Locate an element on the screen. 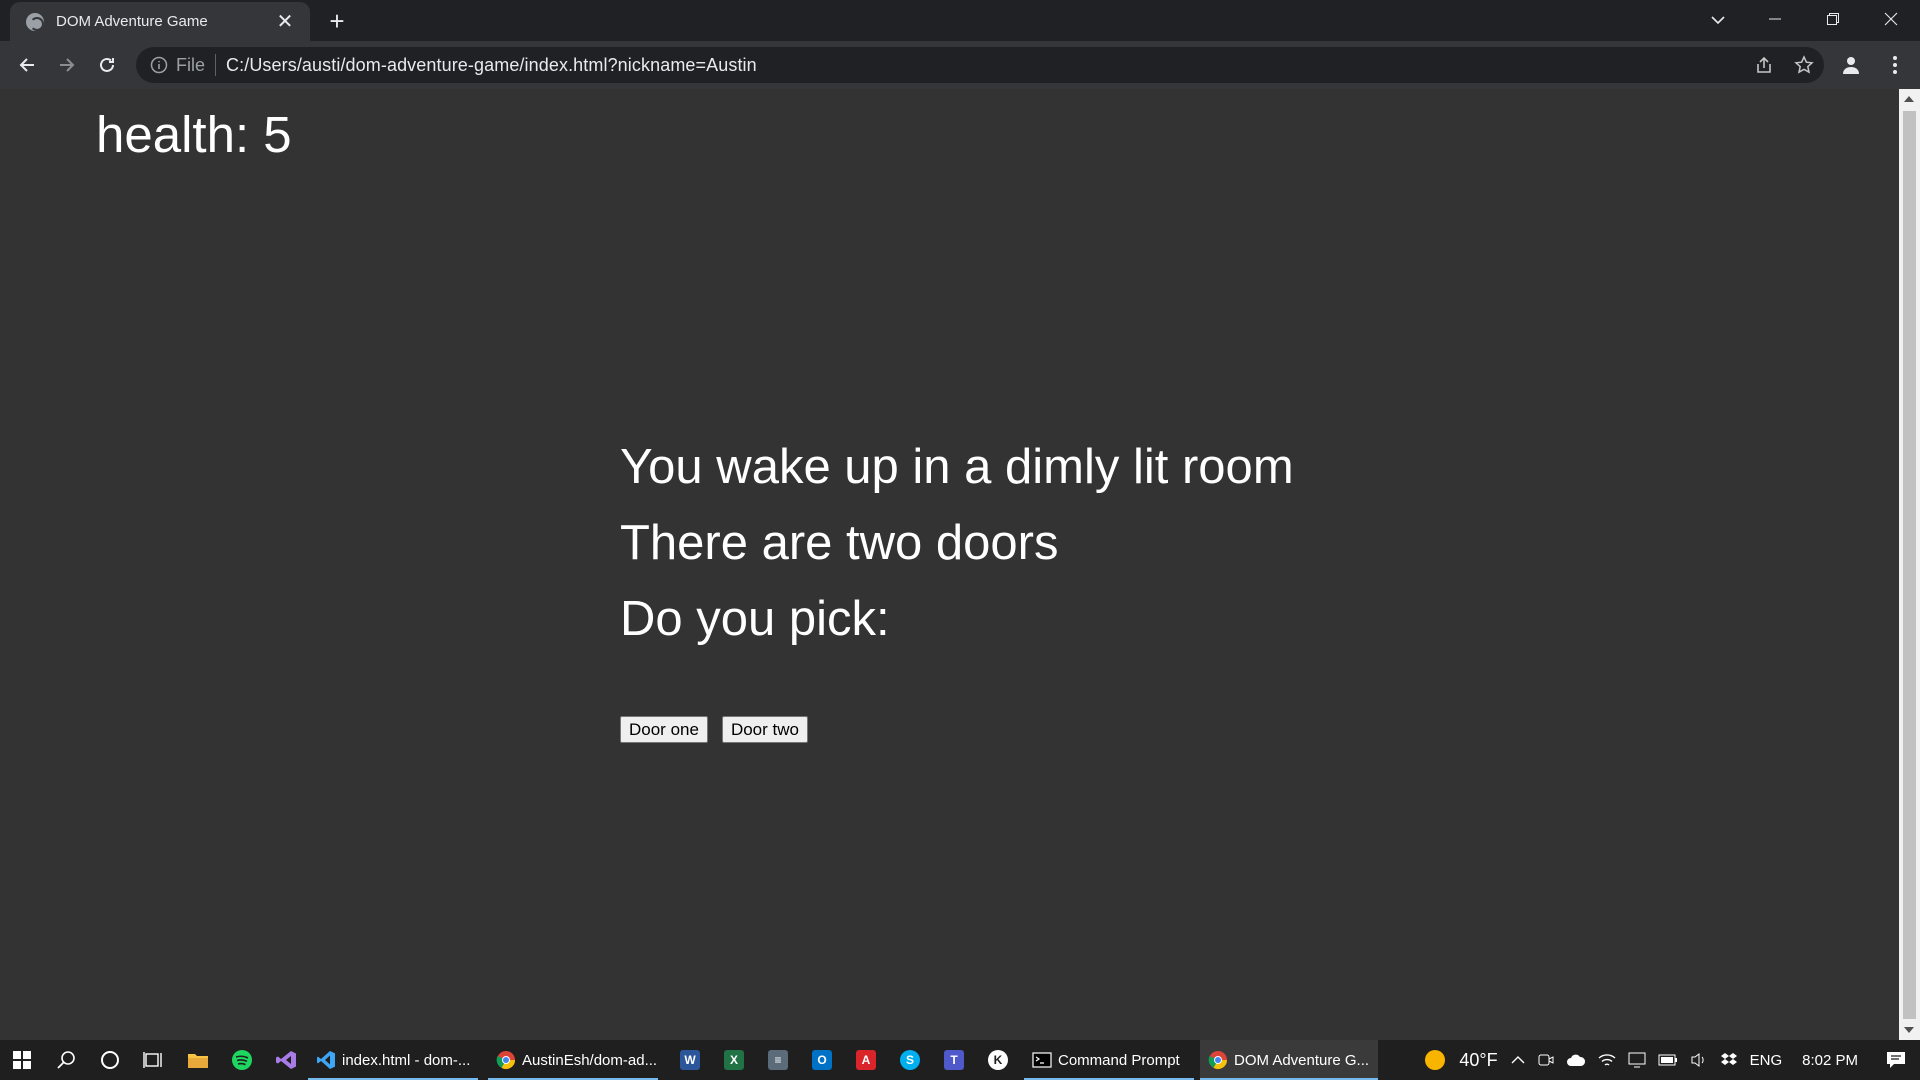 The width and height of the screenshot is (1920, 1080). windows-start-icon is located at coordinates (22, 1060).